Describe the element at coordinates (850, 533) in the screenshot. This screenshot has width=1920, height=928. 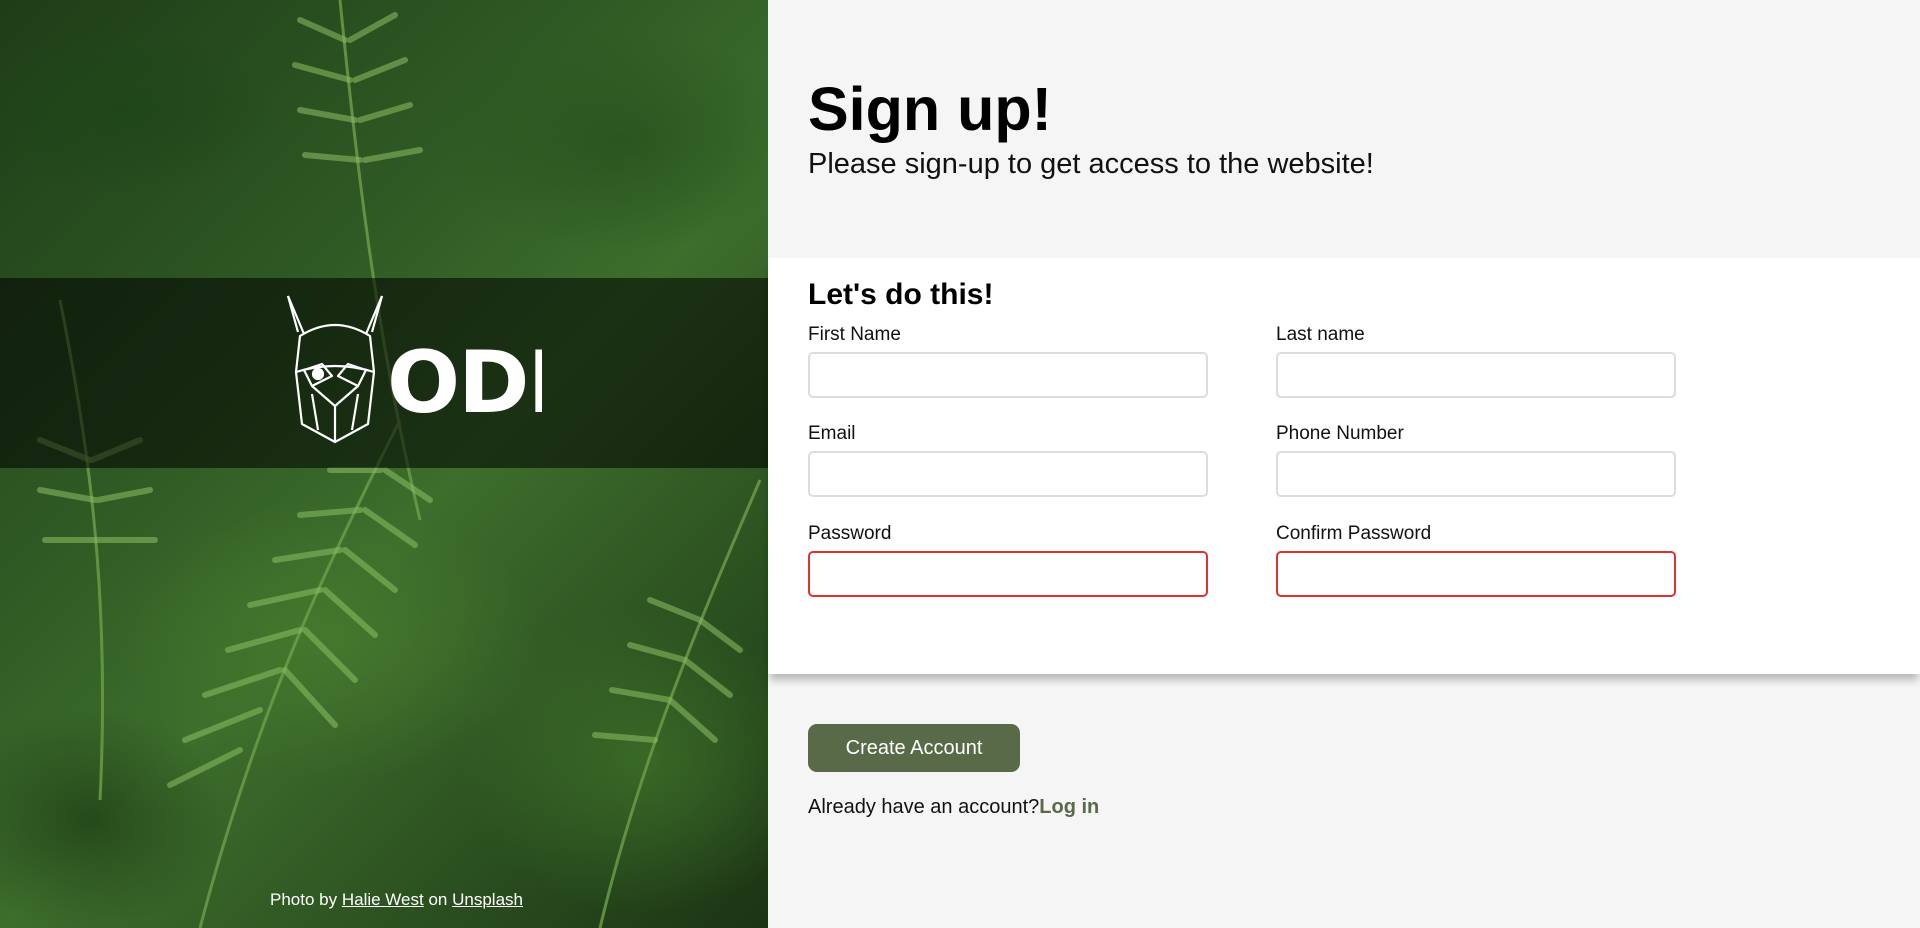
I see `password-label: Password` at that location.